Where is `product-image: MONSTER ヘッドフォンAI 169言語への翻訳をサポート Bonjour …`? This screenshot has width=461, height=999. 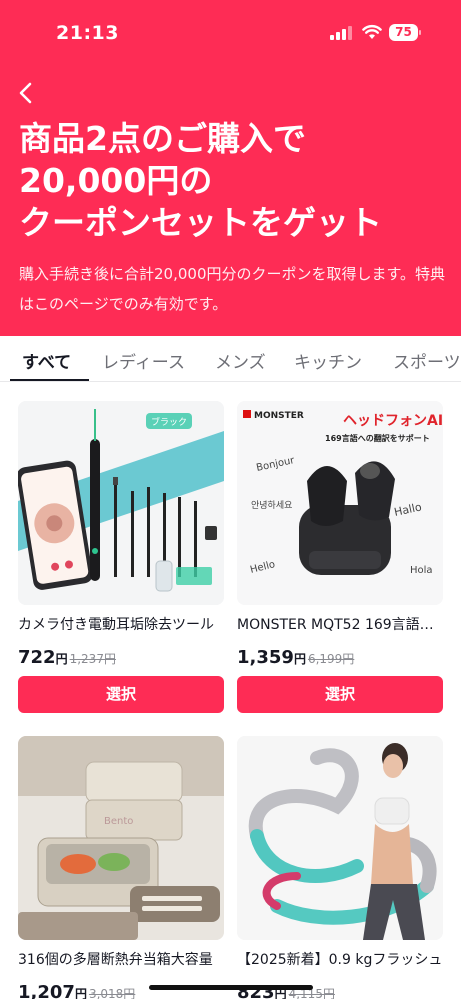
product-image: MONSTER ヘッドフォンAI 169言語への翻訳をサポート Bonjour … is located at coordinates (340, 503).